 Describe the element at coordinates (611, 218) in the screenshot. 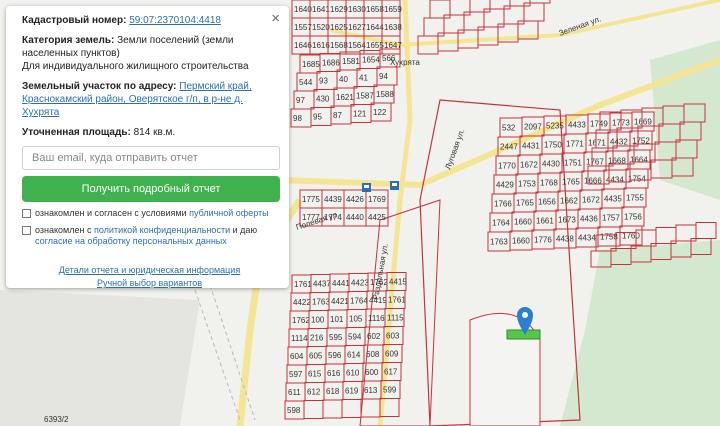

I see `parcel-number: 1757` at that location.